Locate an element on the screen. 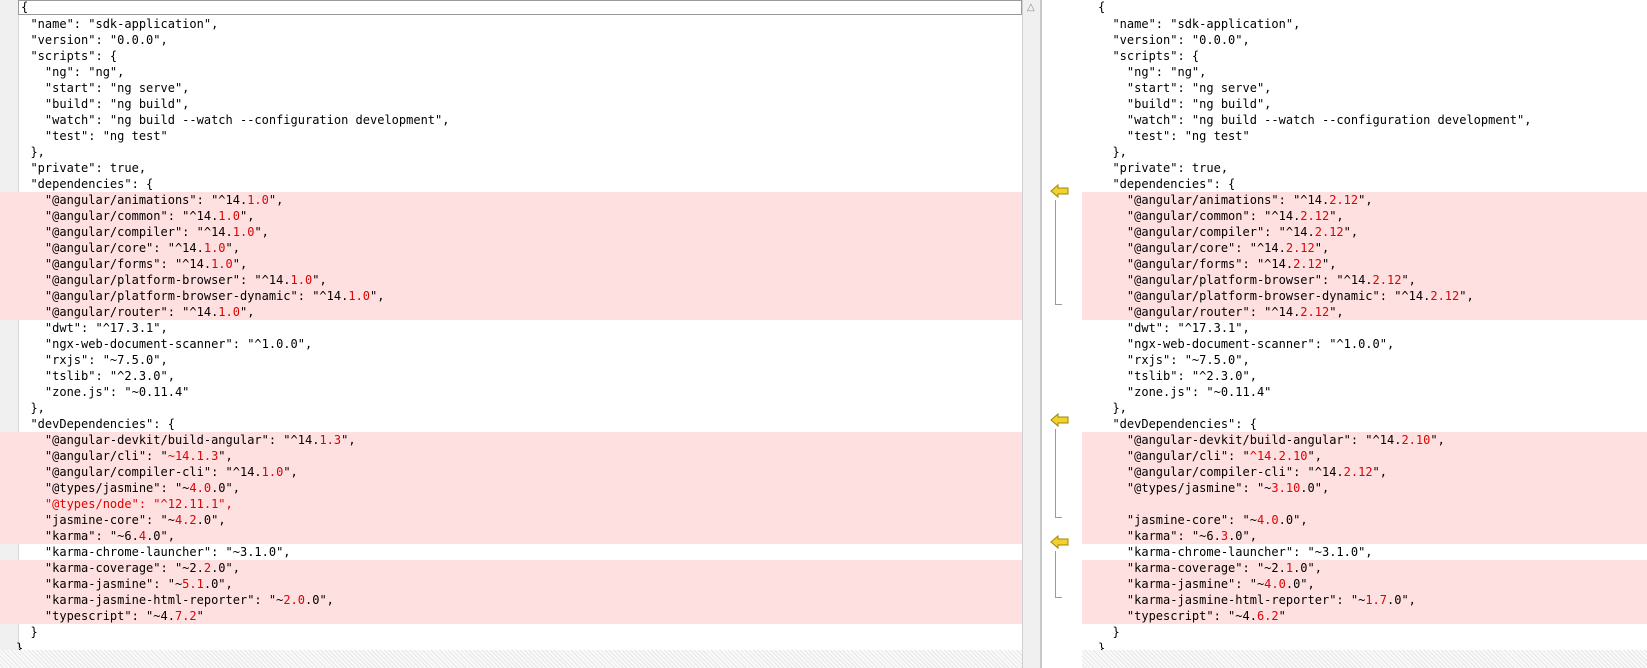 The height and width of the screenshot is (668, 1647). changed-text: 4 is located at coordinates (142, 536).